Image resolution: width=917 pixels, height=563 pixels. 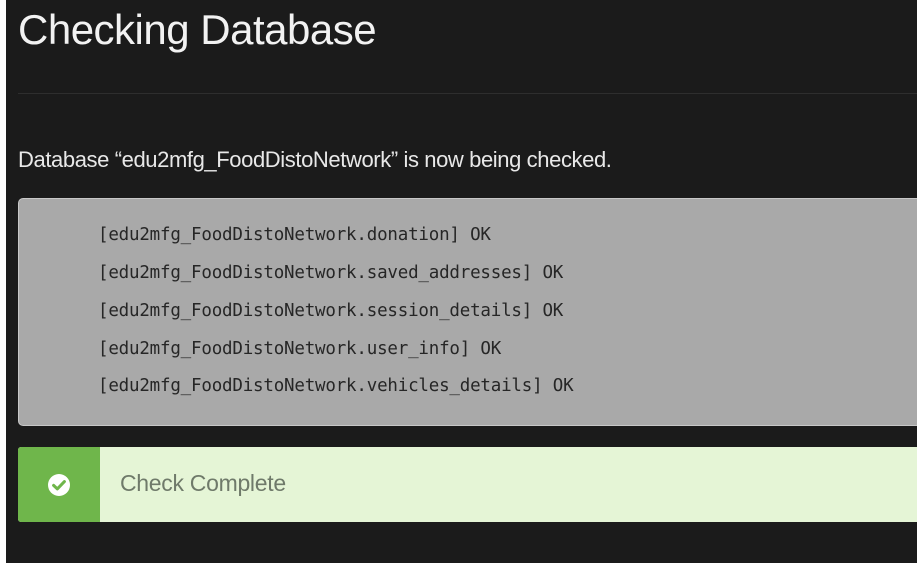 What do you see at coordinates (467, 93) in the screenshot?
I see `divider` at bounding box center [467, 93].